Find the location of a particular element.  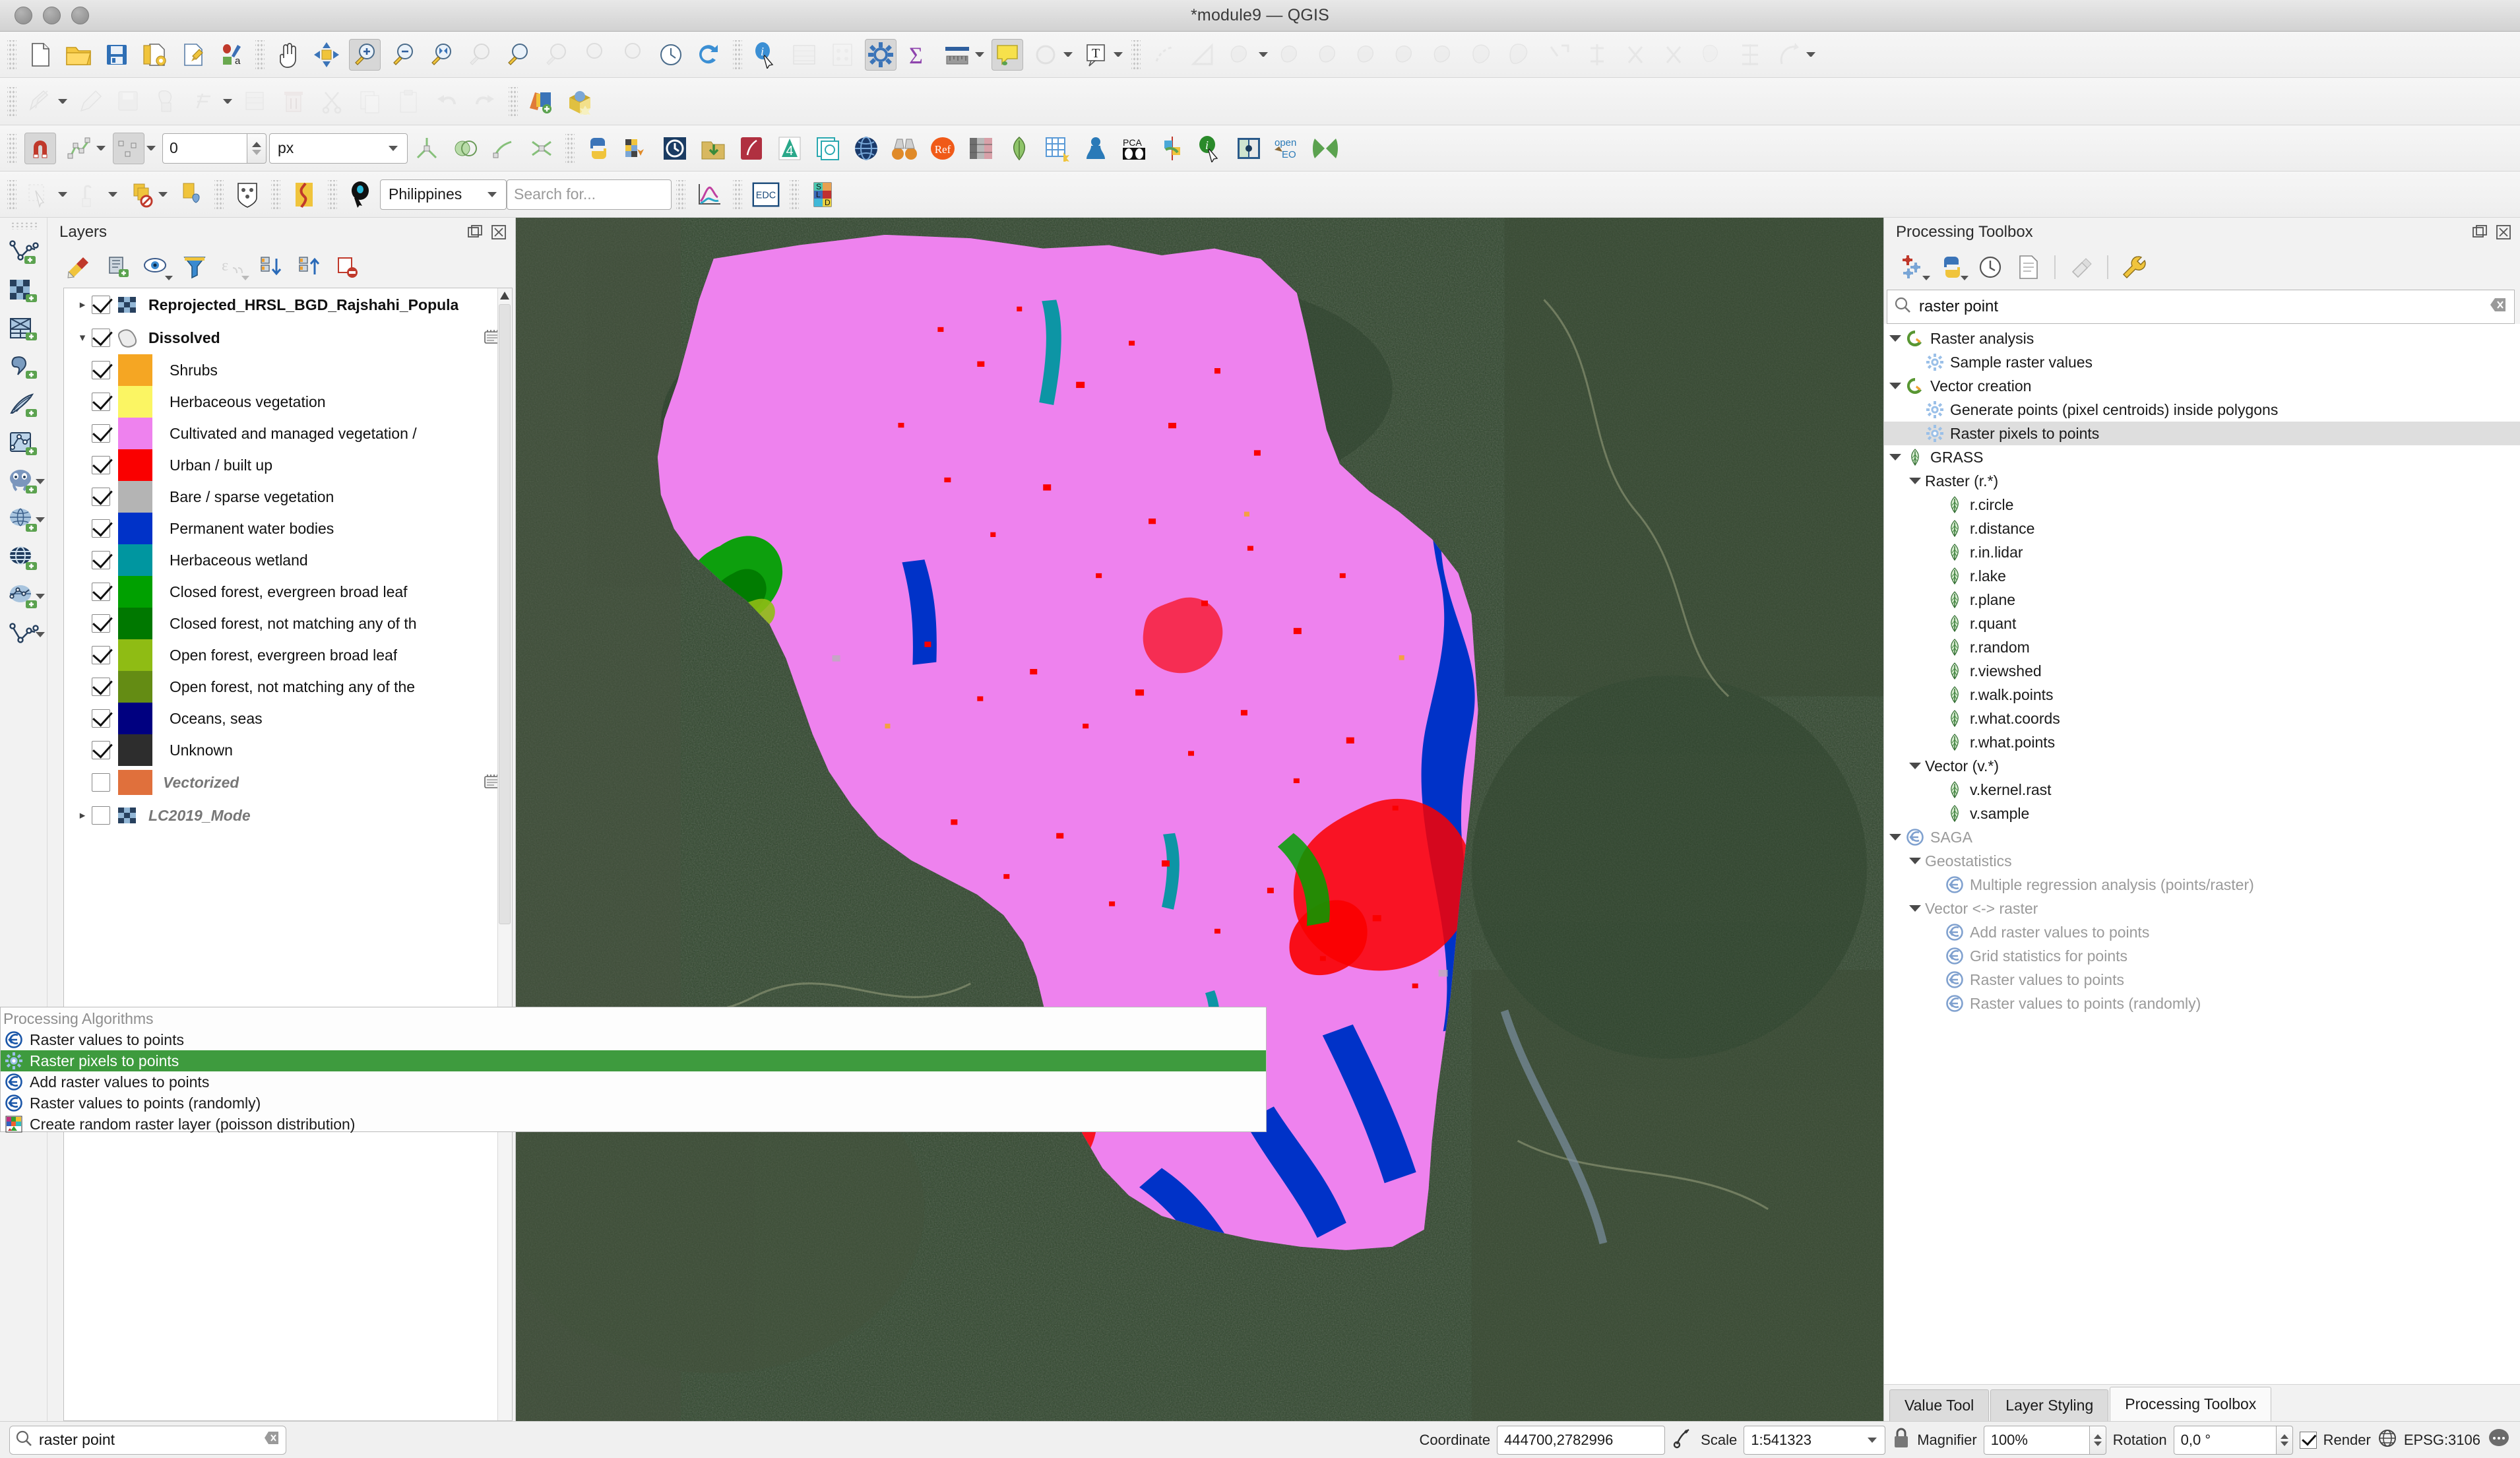

modify-attributes-of-features-icon is located at coordinates (255, 101).